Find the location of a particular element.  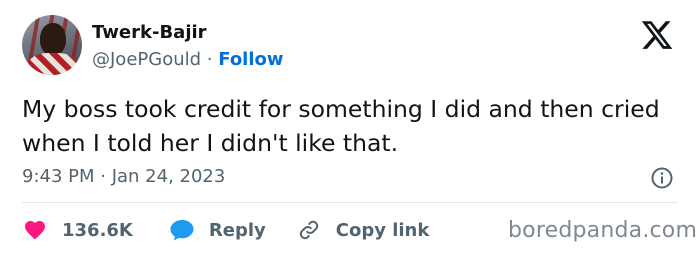

copy-link-label: Copy link is located at coordinates (382, 230).